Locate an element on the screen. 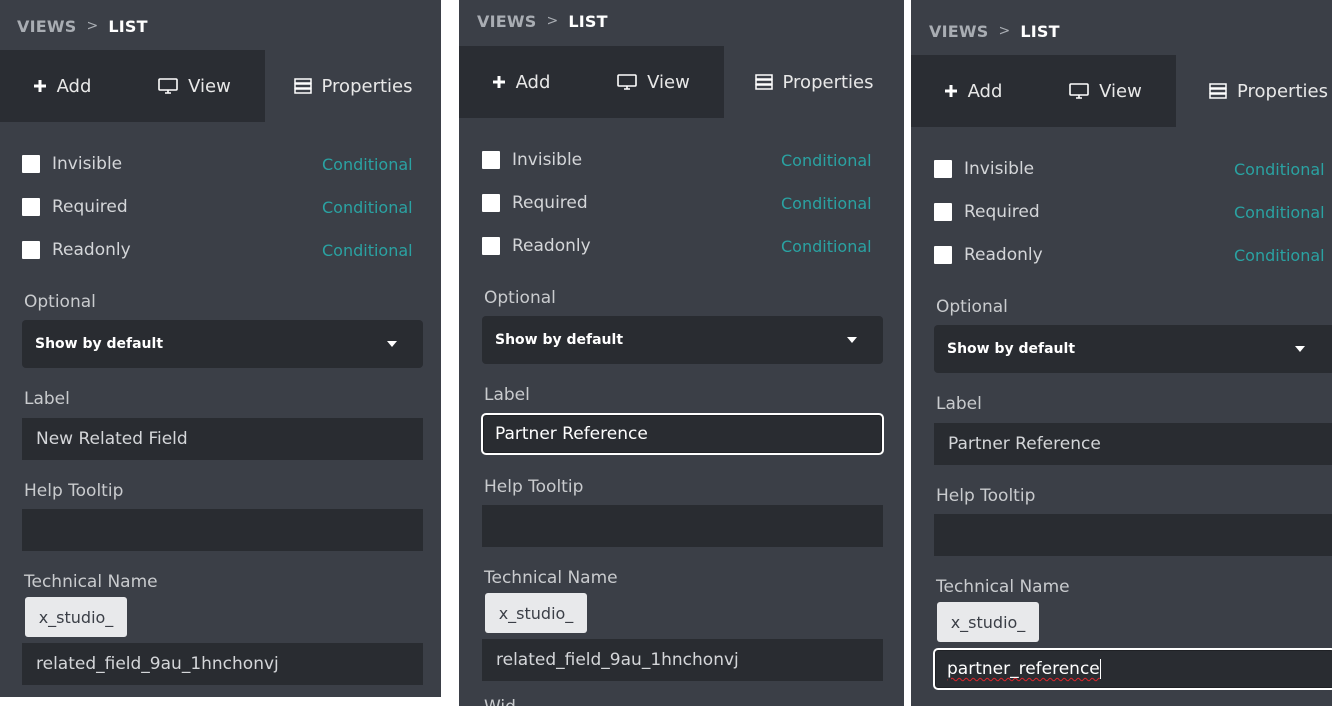  technical-name-label: Technical Name is located at coordinates (551, 578).